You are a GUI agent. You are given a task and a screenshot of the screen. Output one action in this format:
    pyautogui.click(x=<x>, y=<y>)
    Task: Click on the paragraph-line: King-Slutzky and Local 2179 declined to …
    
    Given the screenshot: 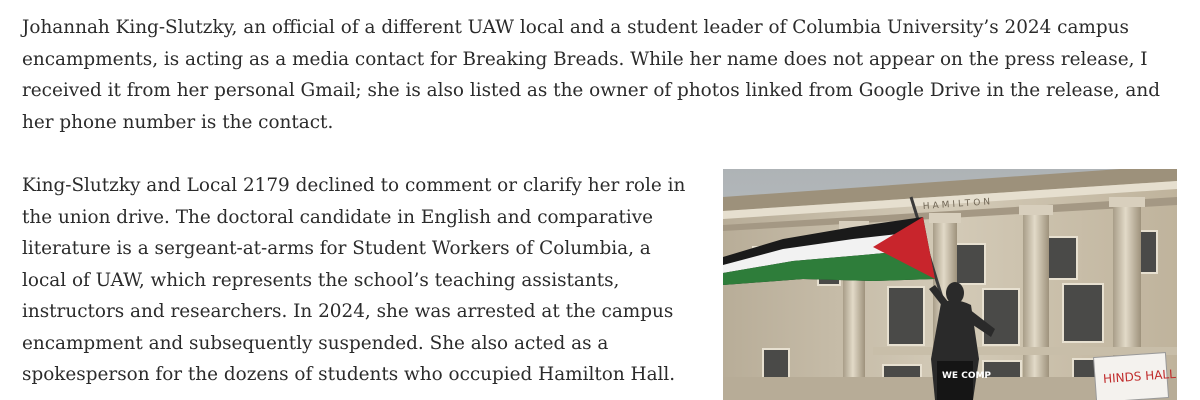 What is the action you would take?
    pyautogui.click(x=354, y=185)
    